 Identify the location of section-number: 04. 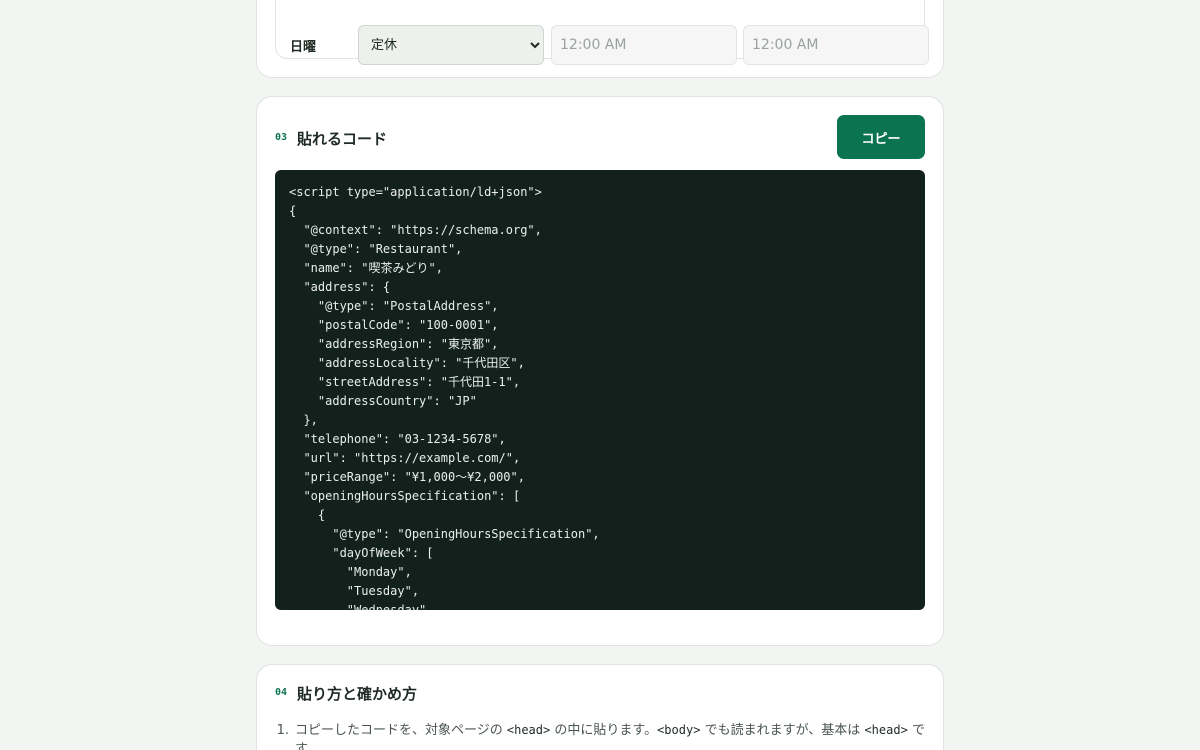
(281, 692).